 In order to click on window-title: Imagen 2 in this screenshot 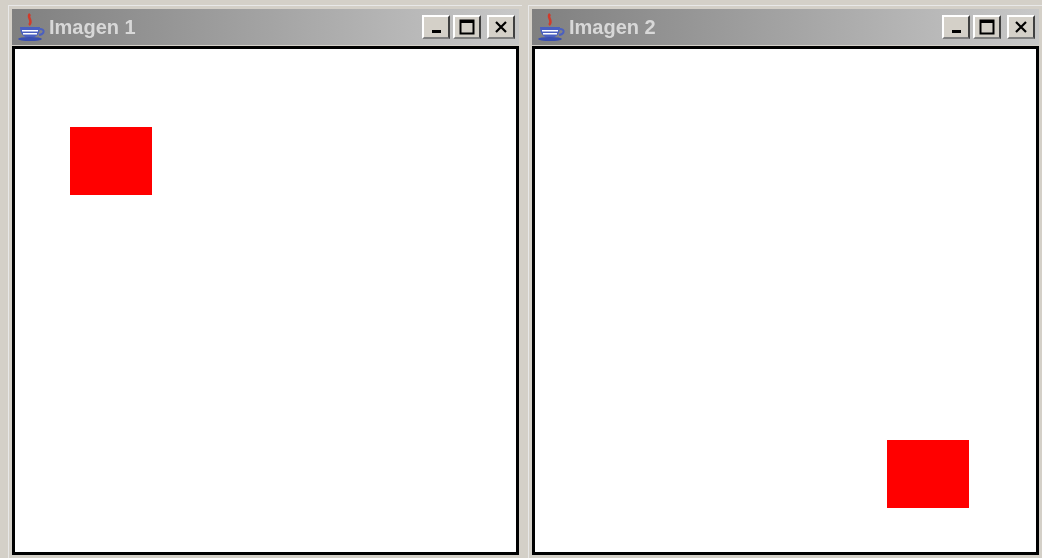, I will do `click(613, 27)`.